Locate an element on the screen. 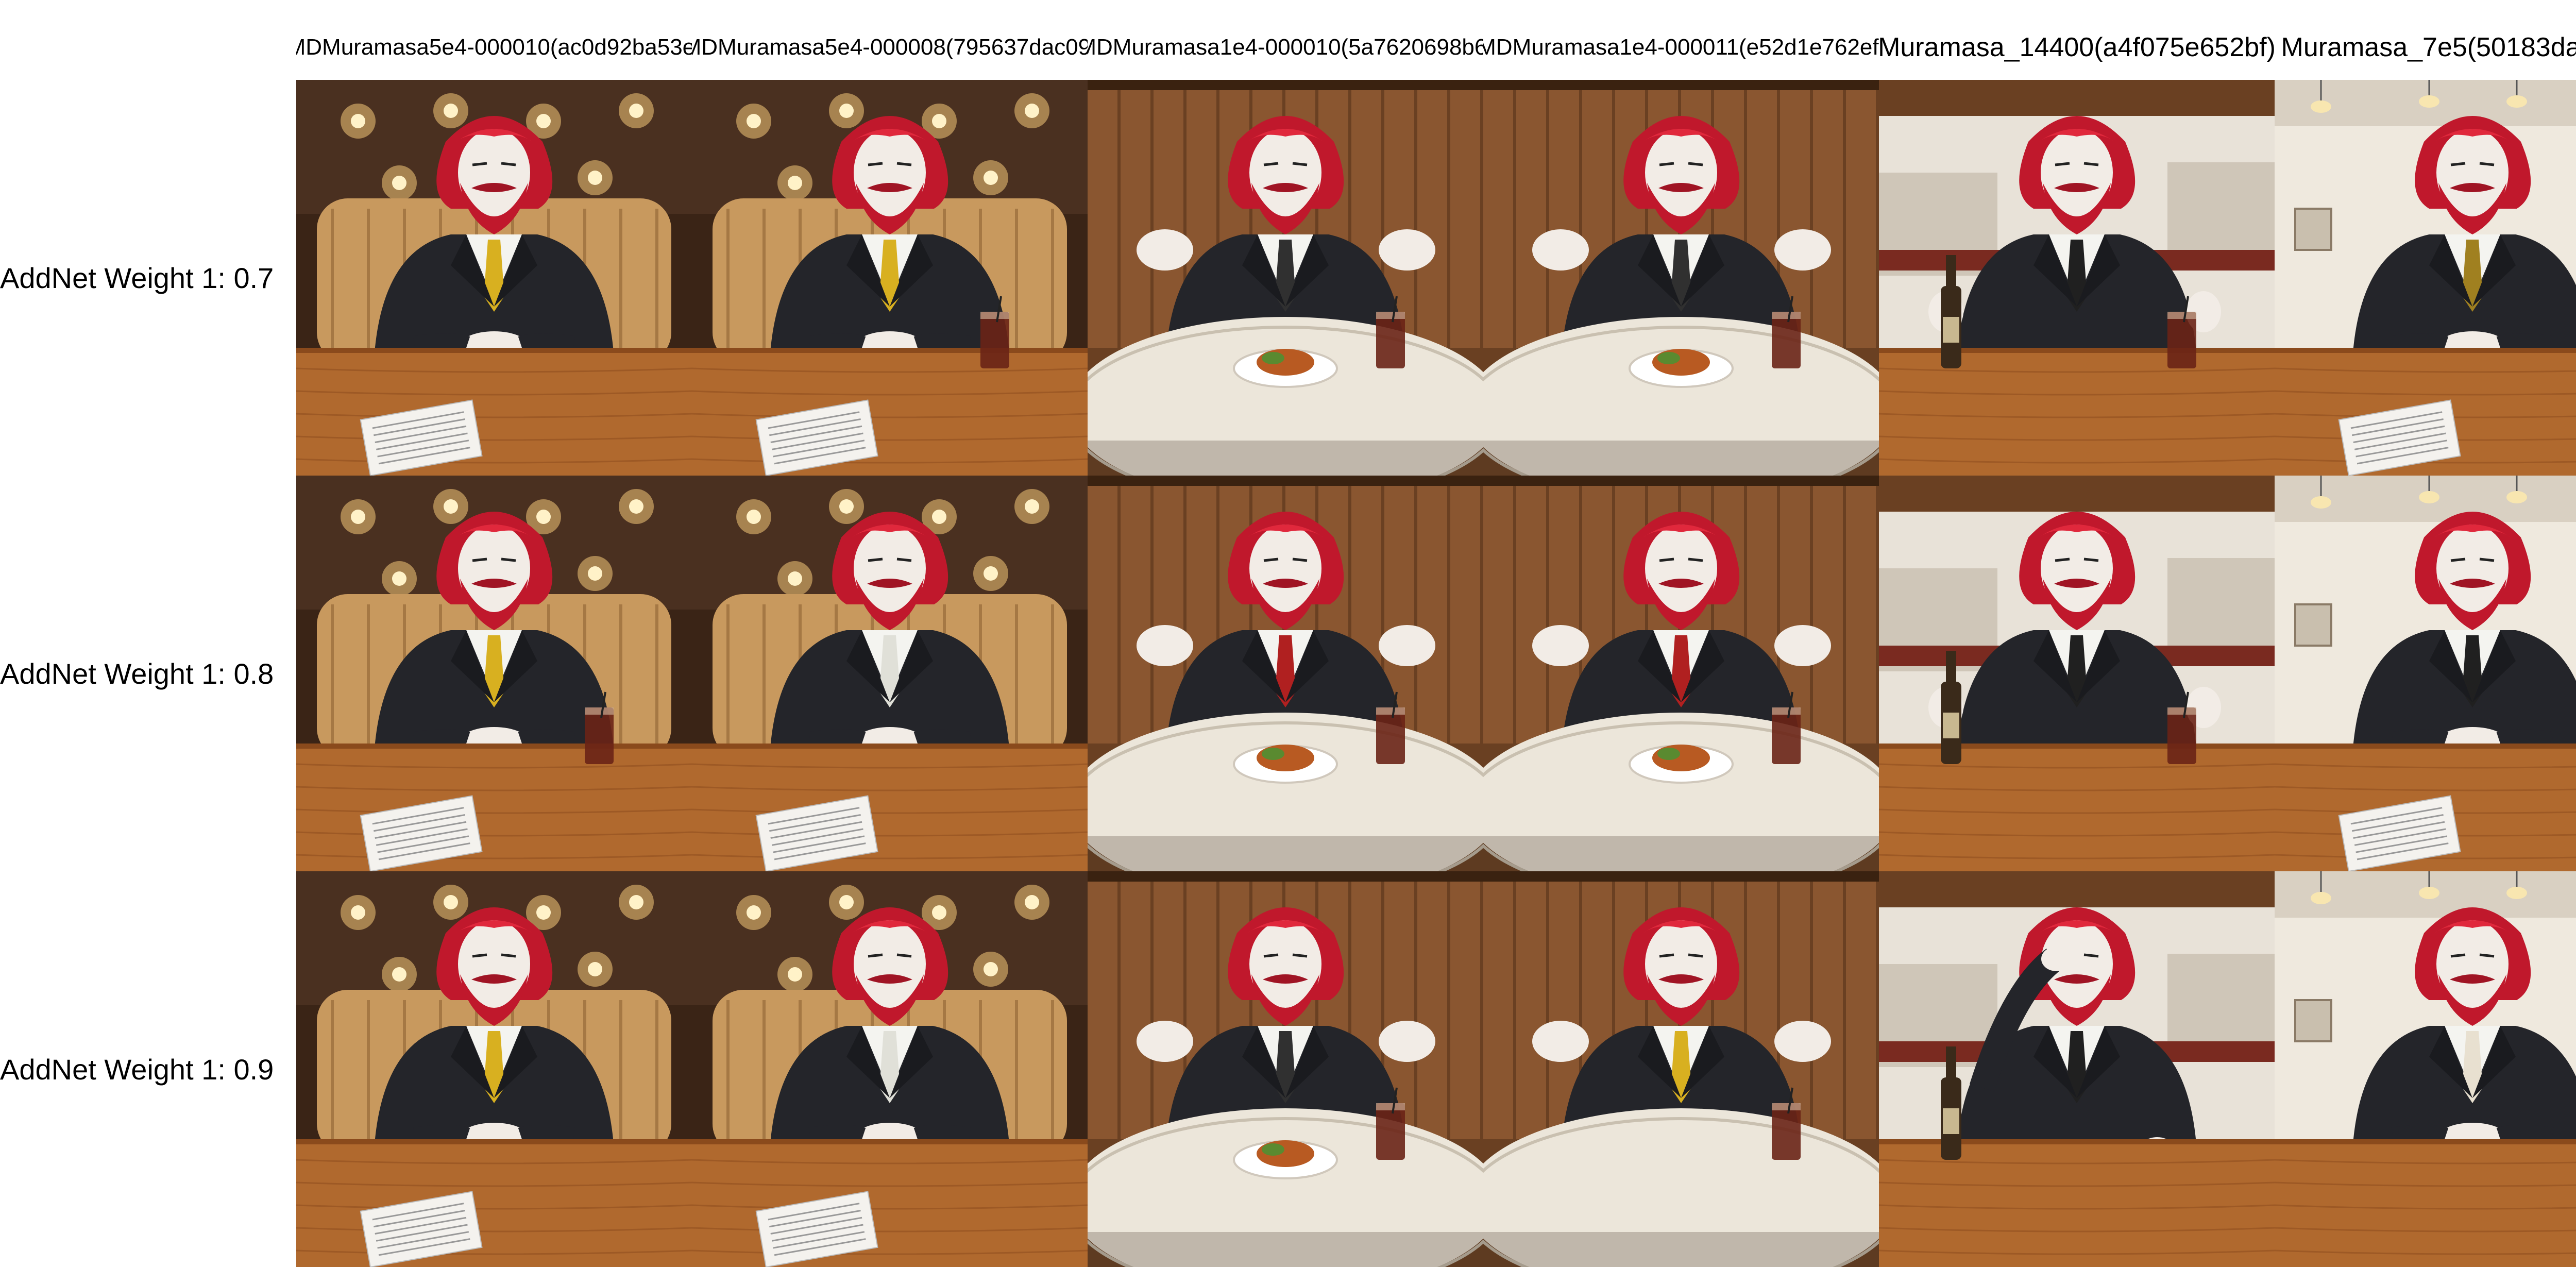 The height and width of the screenshot is (1267, 2576). row-label-3: AddNet Weight 1: 0.9 is located at coordinates (137, 1069).